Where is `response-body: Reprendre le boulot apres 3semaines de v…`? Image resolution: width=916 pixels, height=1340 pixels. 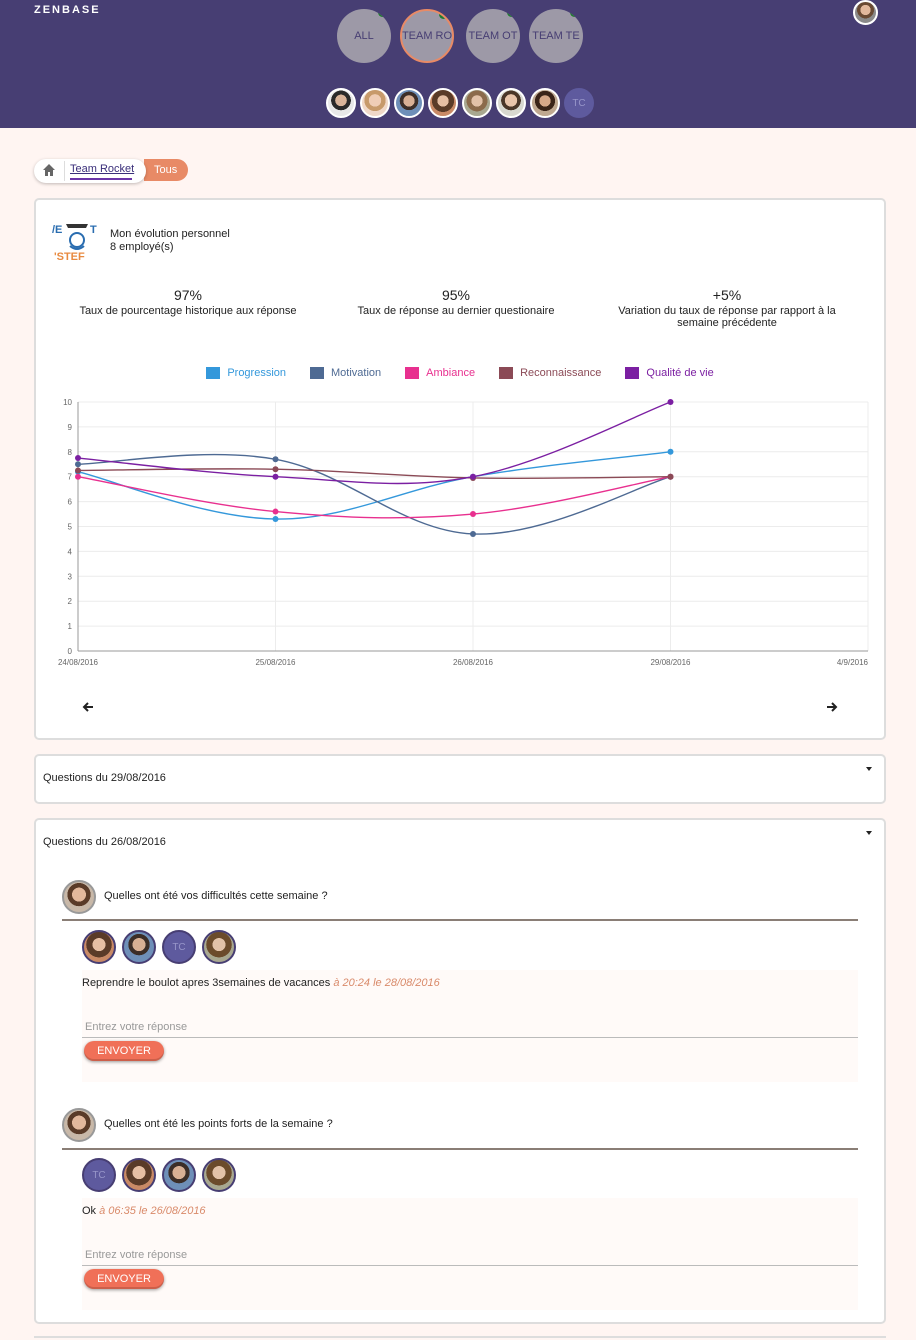
response-body: Reprendre le boulot apres 3semaines de v… is located at coordinates (206, 983).